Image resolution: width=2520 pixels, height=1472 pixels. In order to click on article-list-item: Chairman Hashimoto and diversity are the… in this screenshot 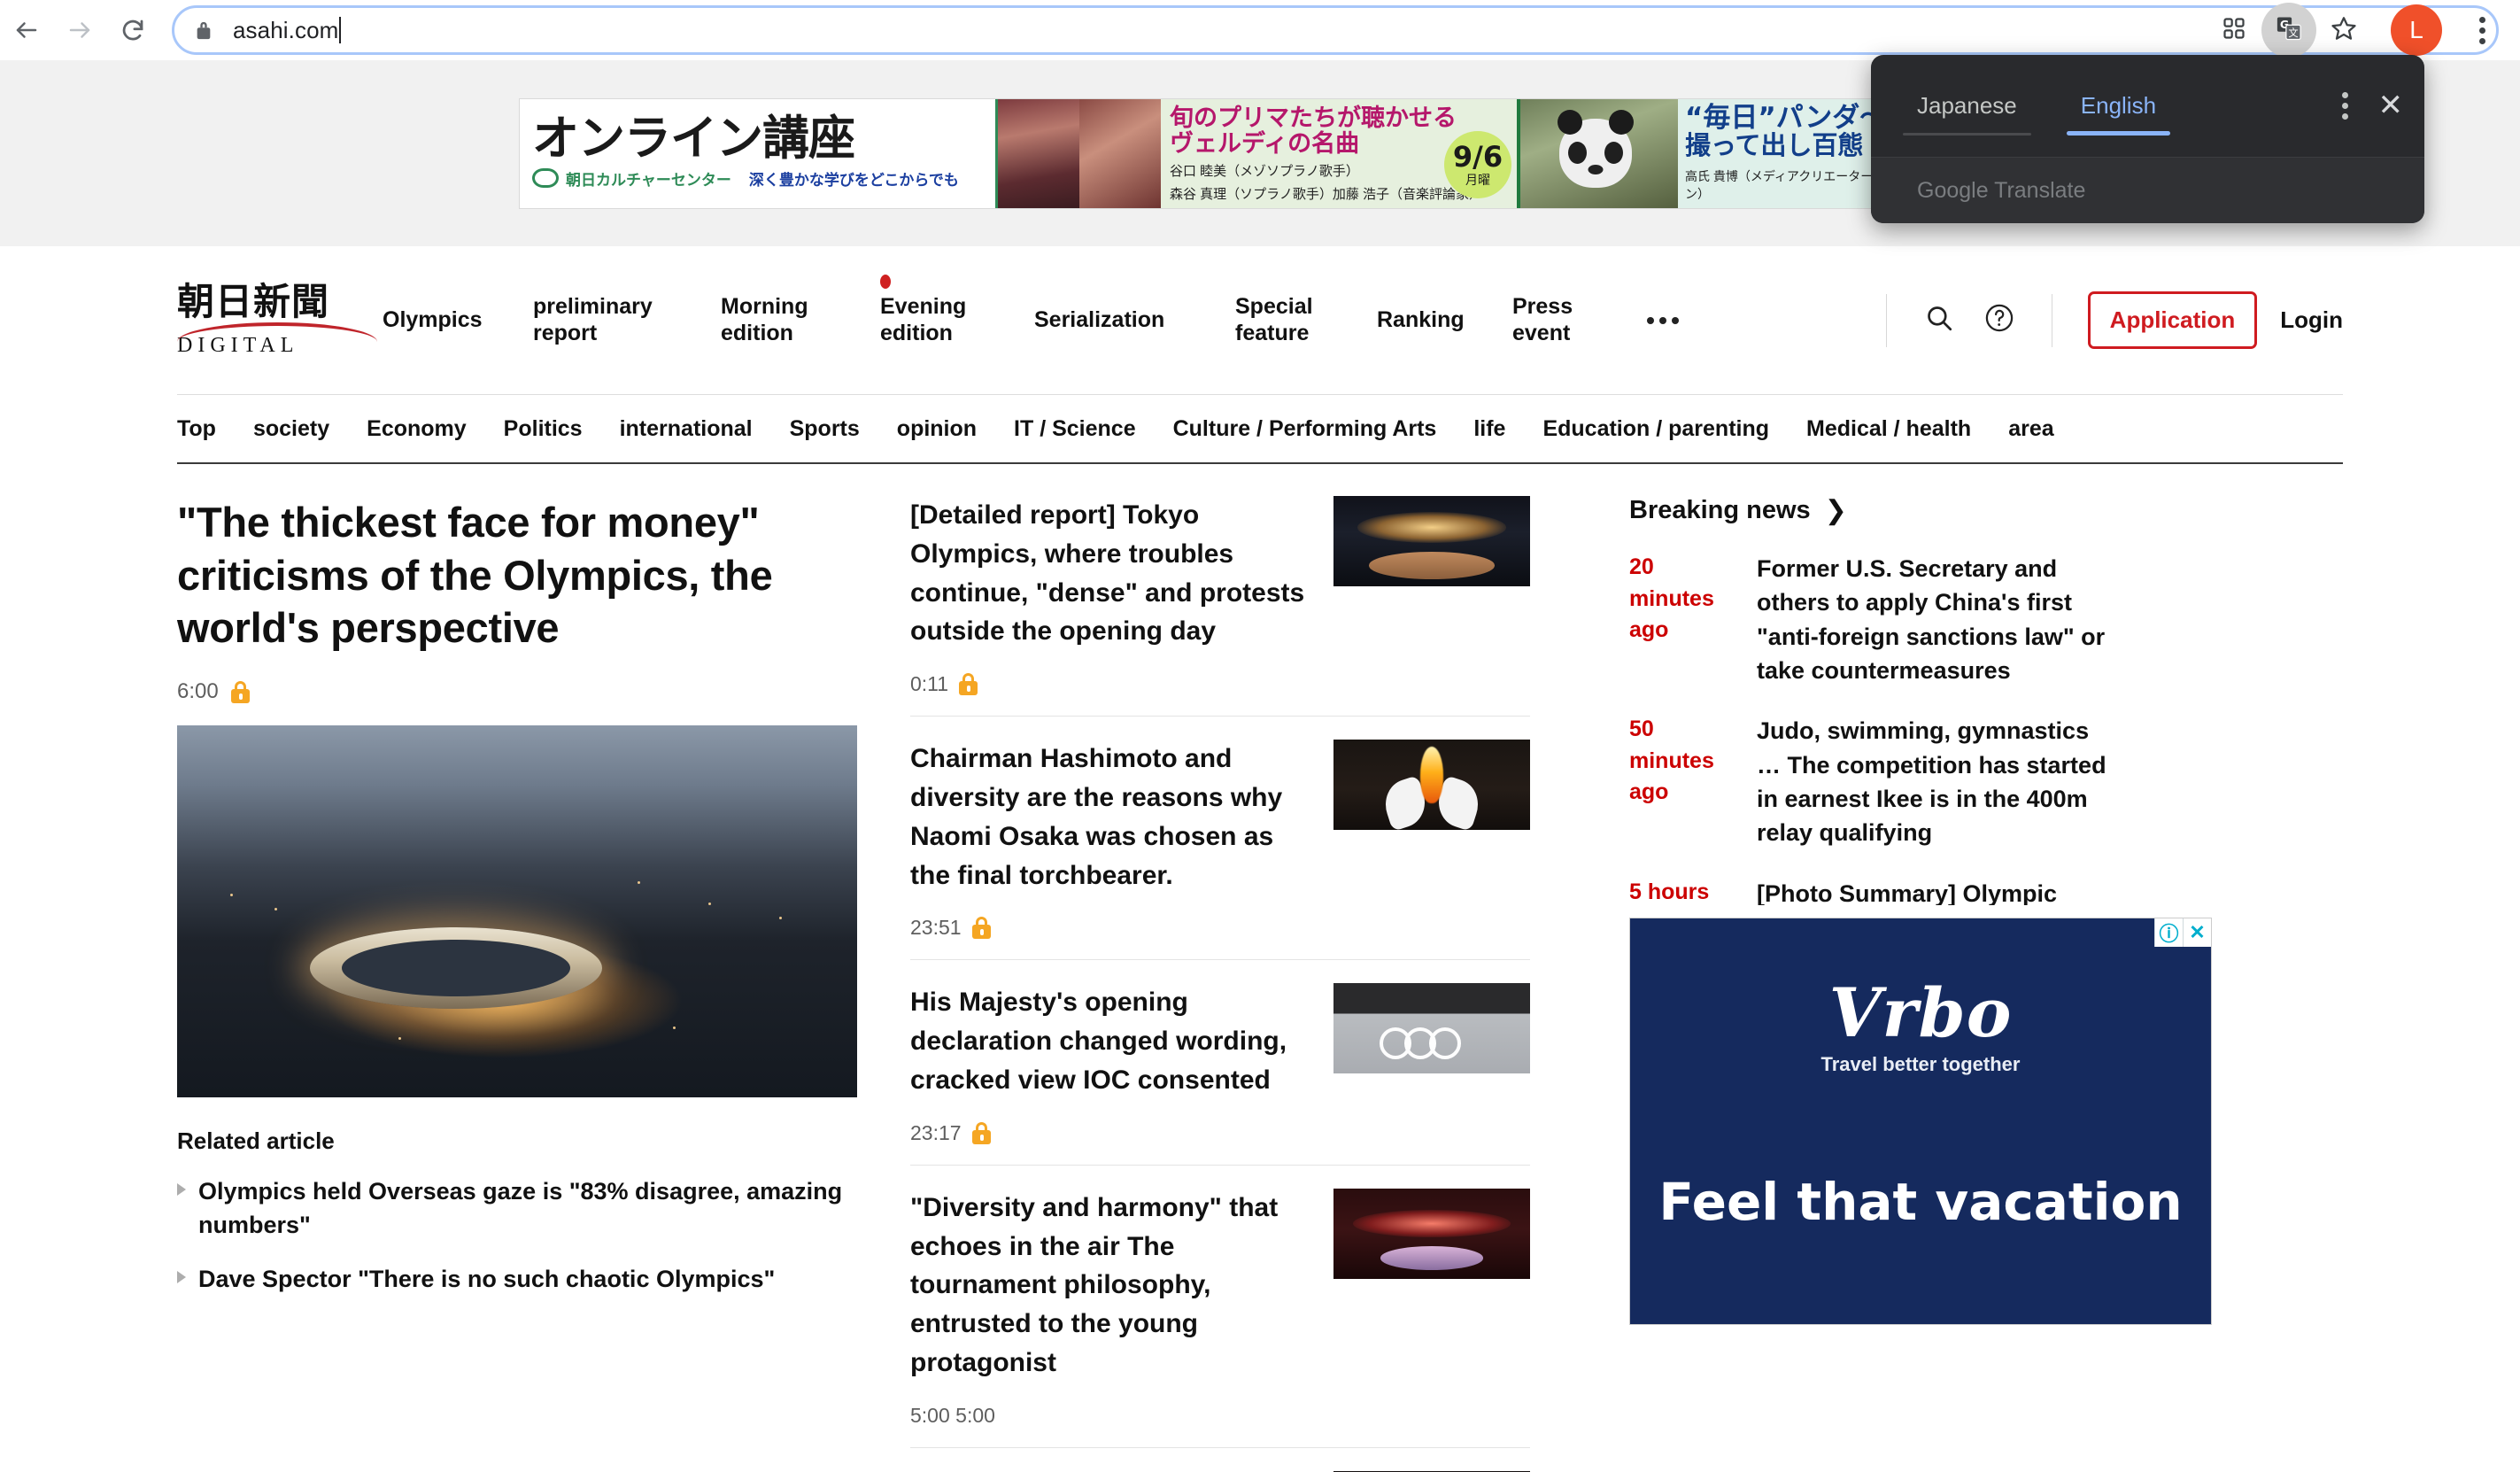, I will do `click(1220, 839)`.